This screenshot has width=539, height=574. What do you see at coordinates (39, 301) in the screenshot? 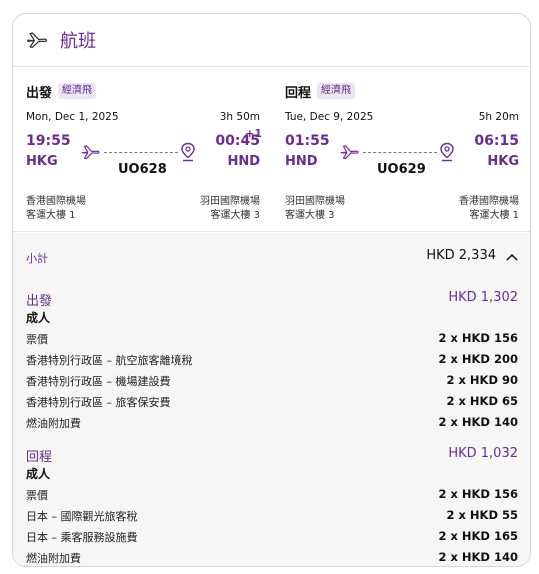
I see `outbound-section-title: 出發` at bounding box center [39, 301].